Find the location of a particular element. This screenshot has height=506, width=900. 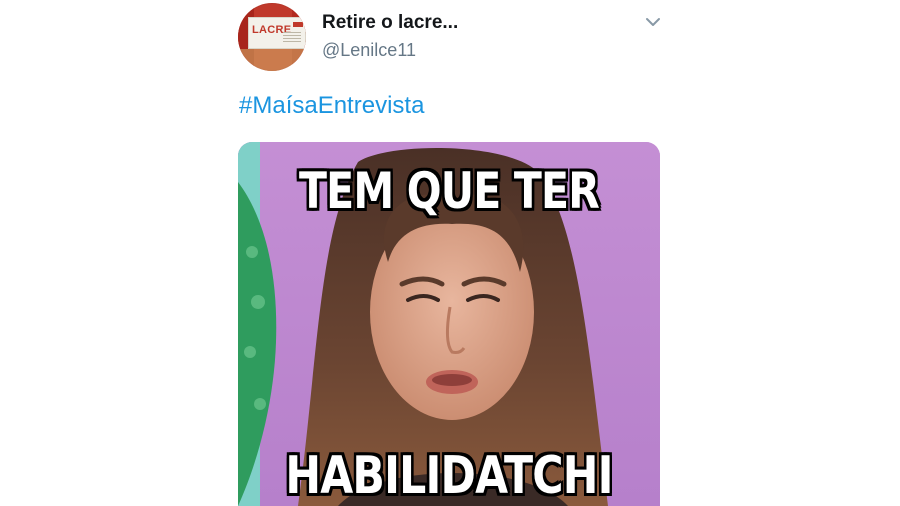

meme-caption-top: TEM QUE TER is located at coordinates (449, 191).